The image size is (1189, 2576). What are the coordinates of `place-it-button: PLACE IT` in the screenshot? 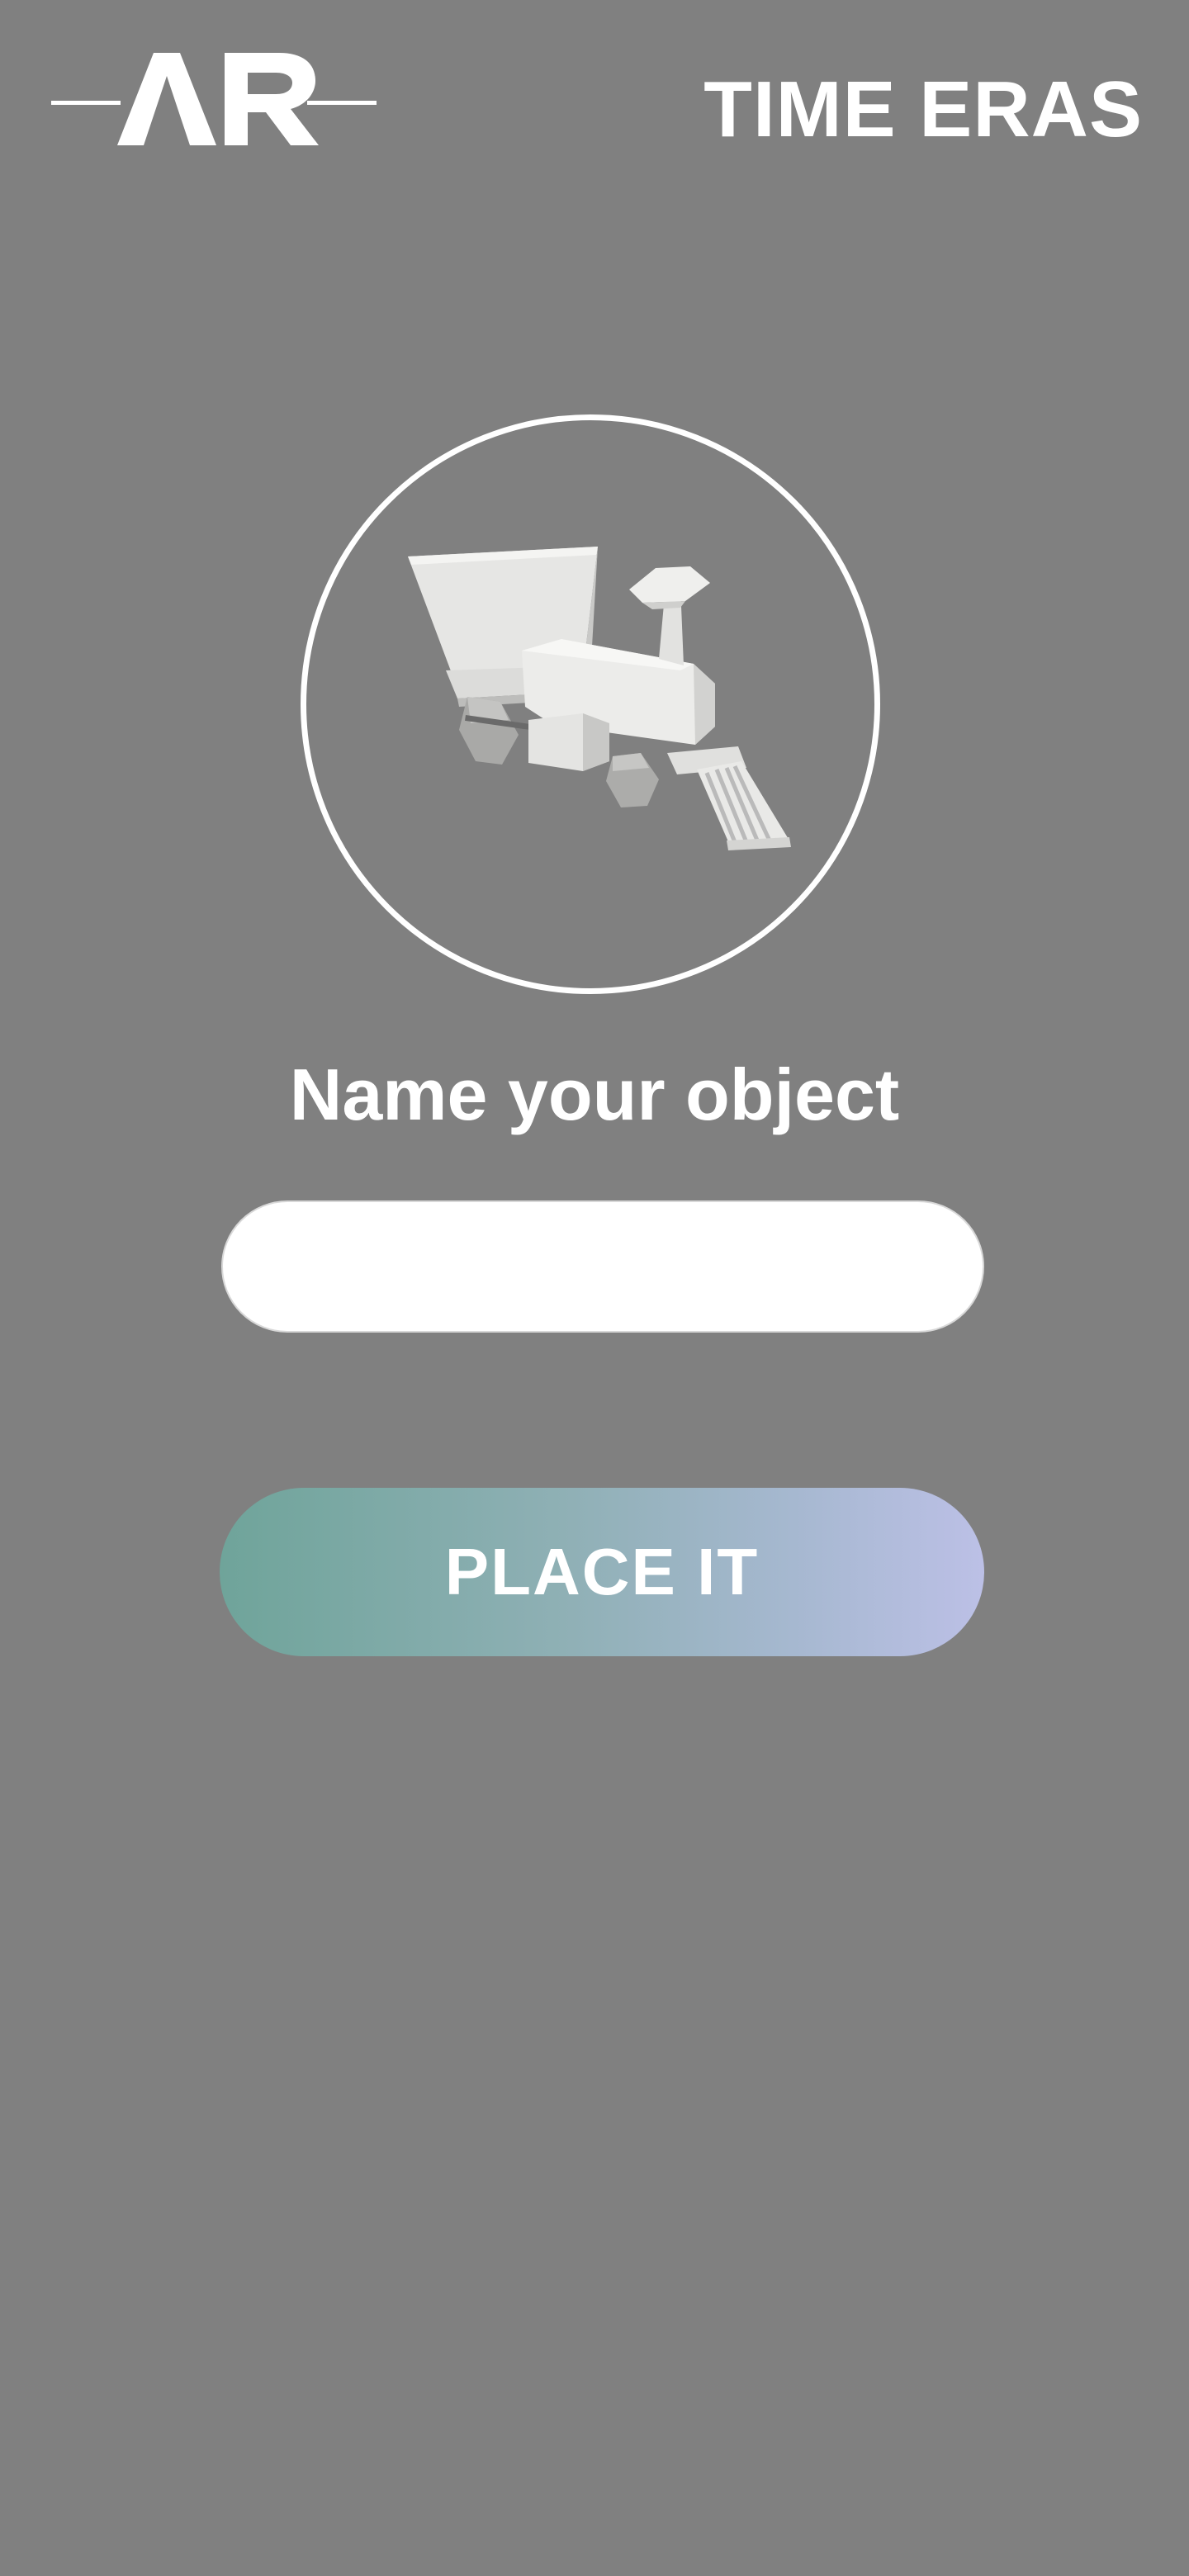 It's located at (602, 1572).